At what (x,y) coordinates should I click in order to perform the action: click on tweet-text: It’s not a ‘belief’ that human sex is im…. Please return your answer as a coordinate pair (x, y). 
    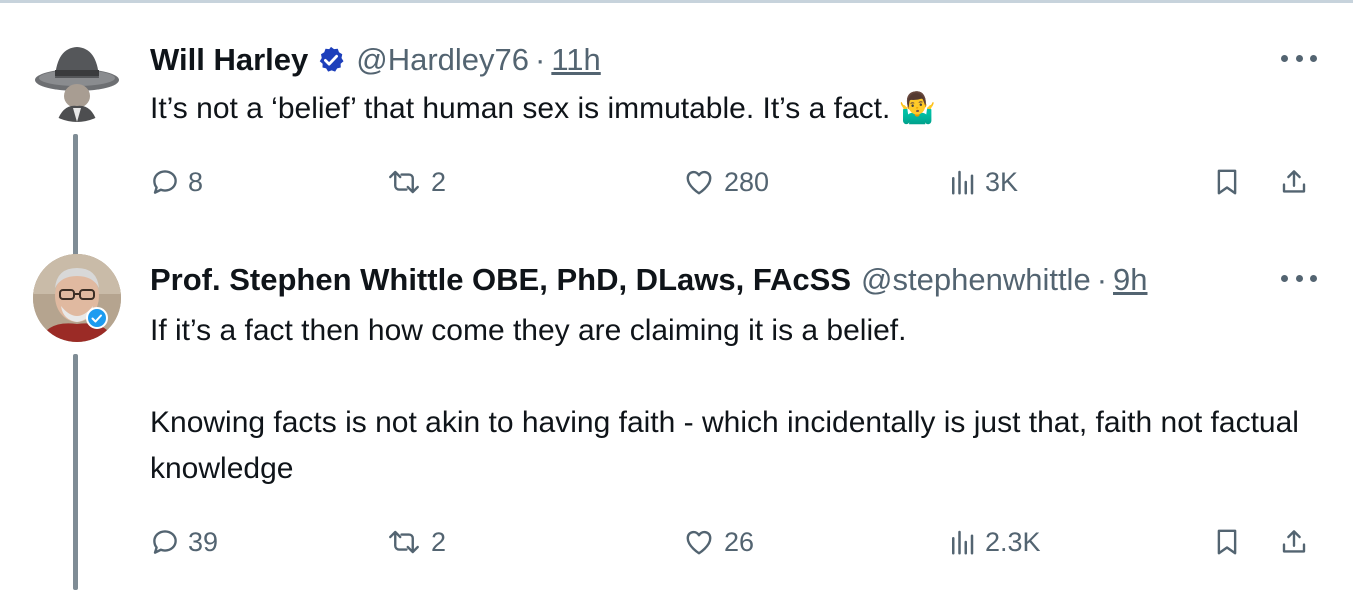
    Looking at the image, I should click on (543, 109).